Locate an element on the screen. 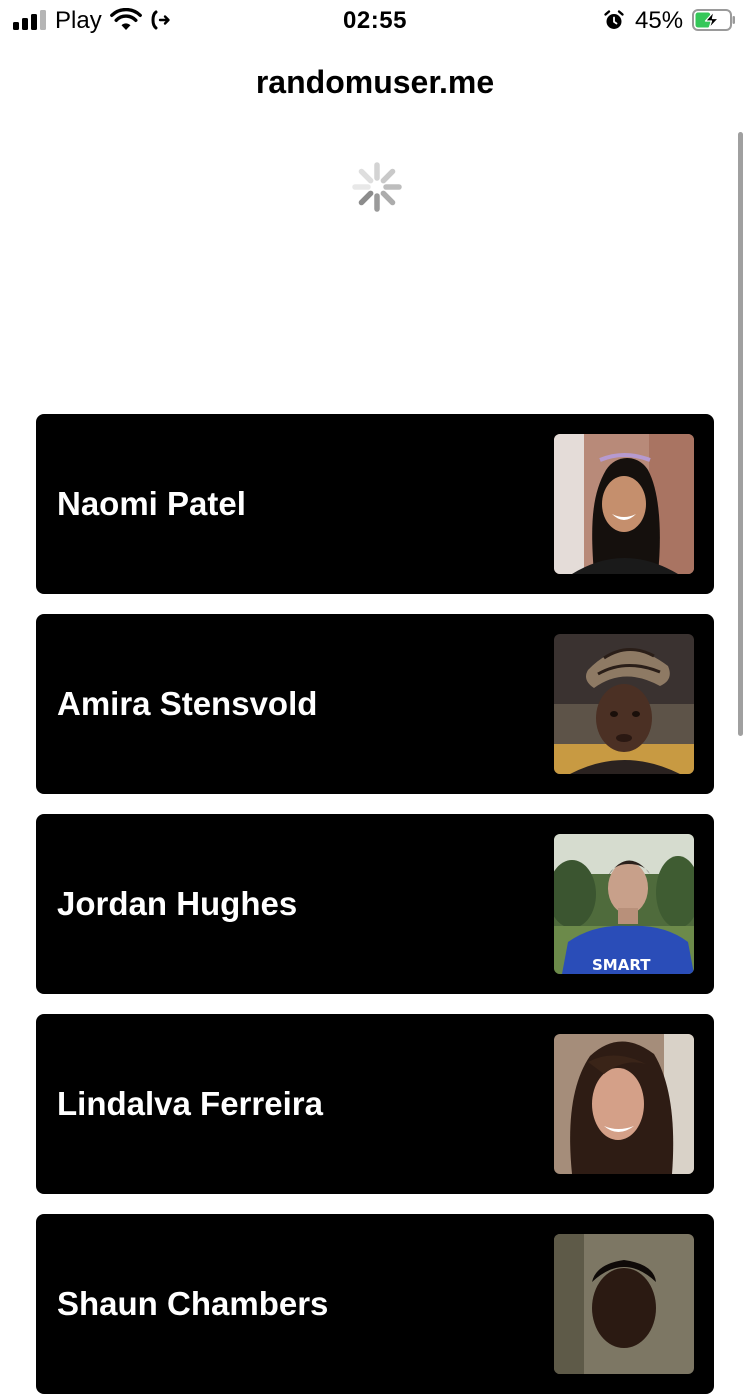  battery-percentage: 45% is located at coordinates (659, 20).